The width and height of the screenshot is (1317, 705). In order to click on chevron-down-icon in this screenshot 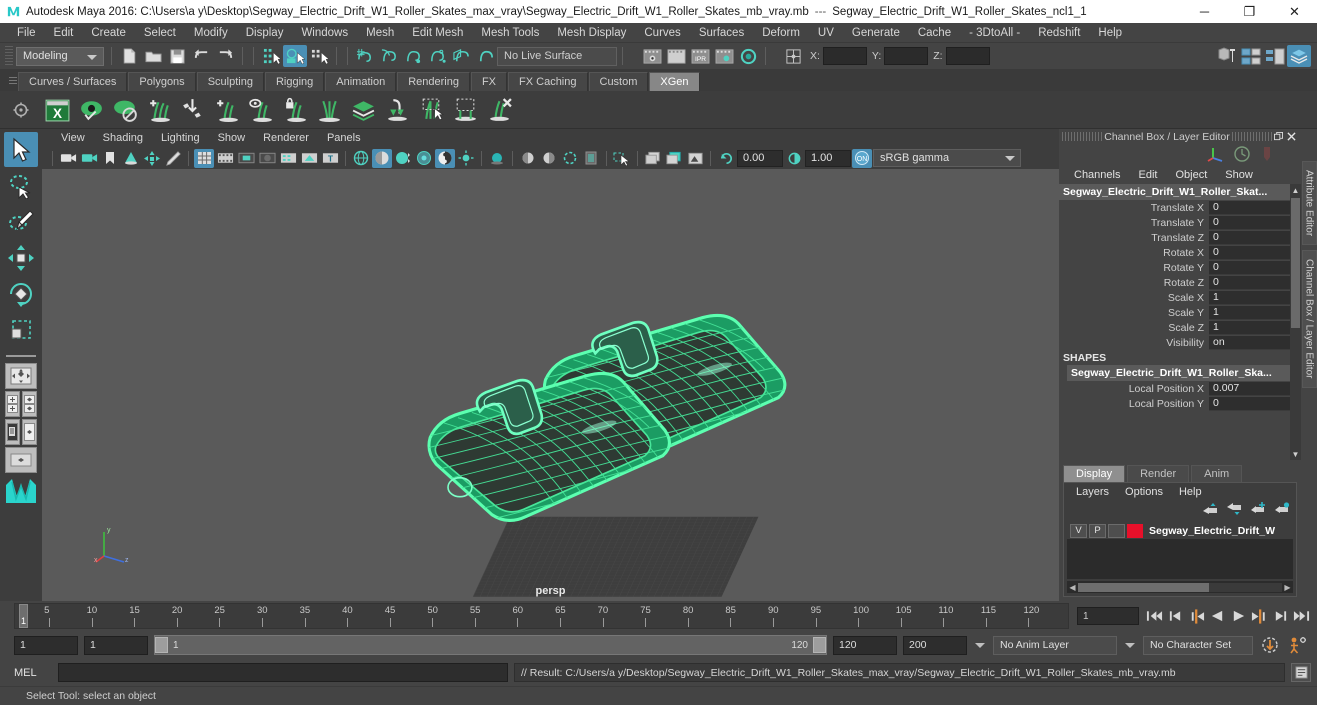, I will do `click(980, 645)`.